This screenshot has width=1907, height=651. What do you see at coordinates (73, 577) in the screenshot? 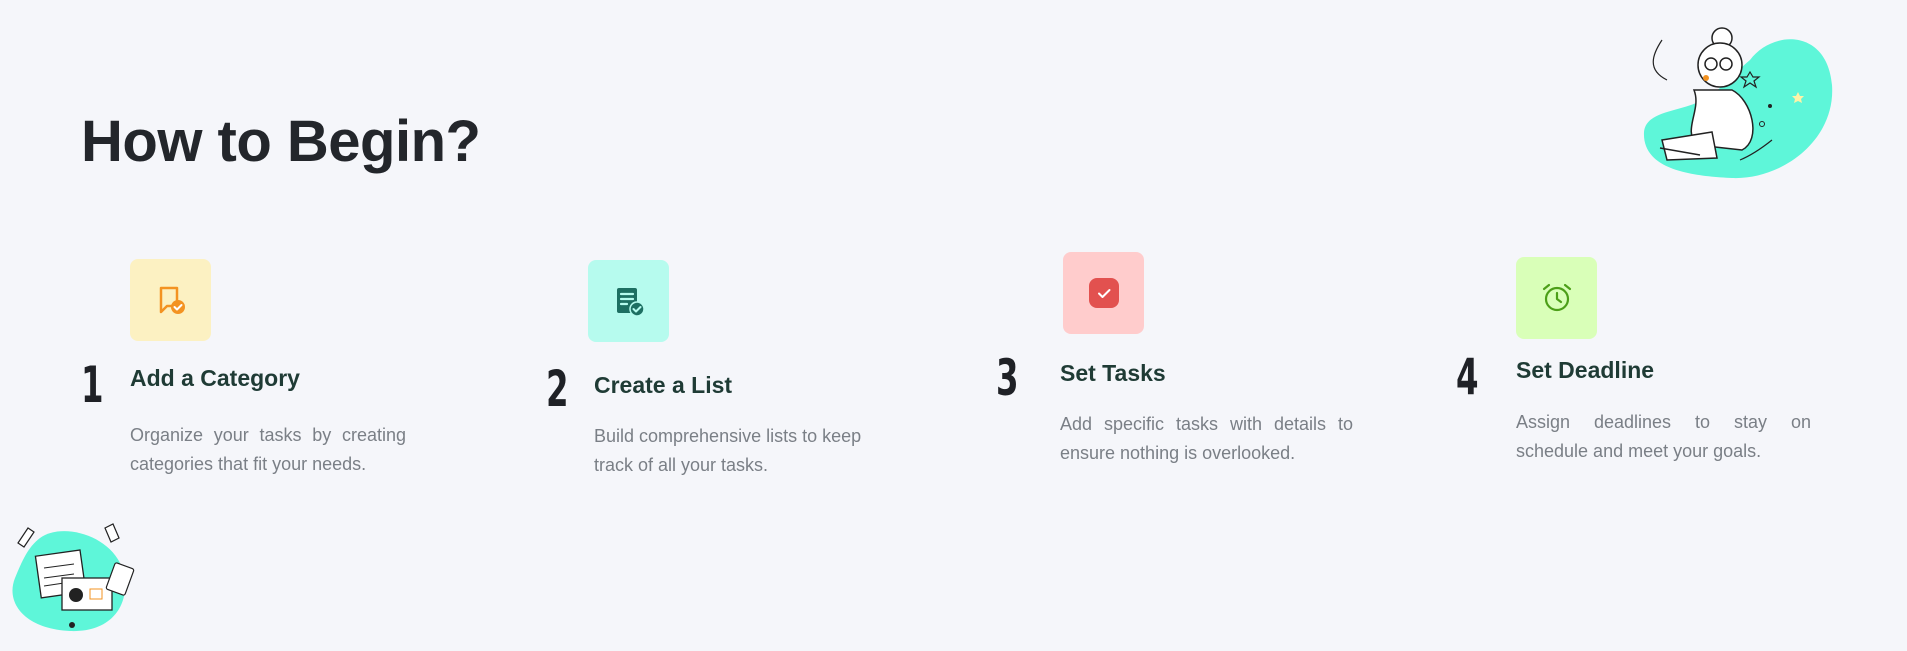
I see `desk-work-illustration` at bounding box center [73, 577].